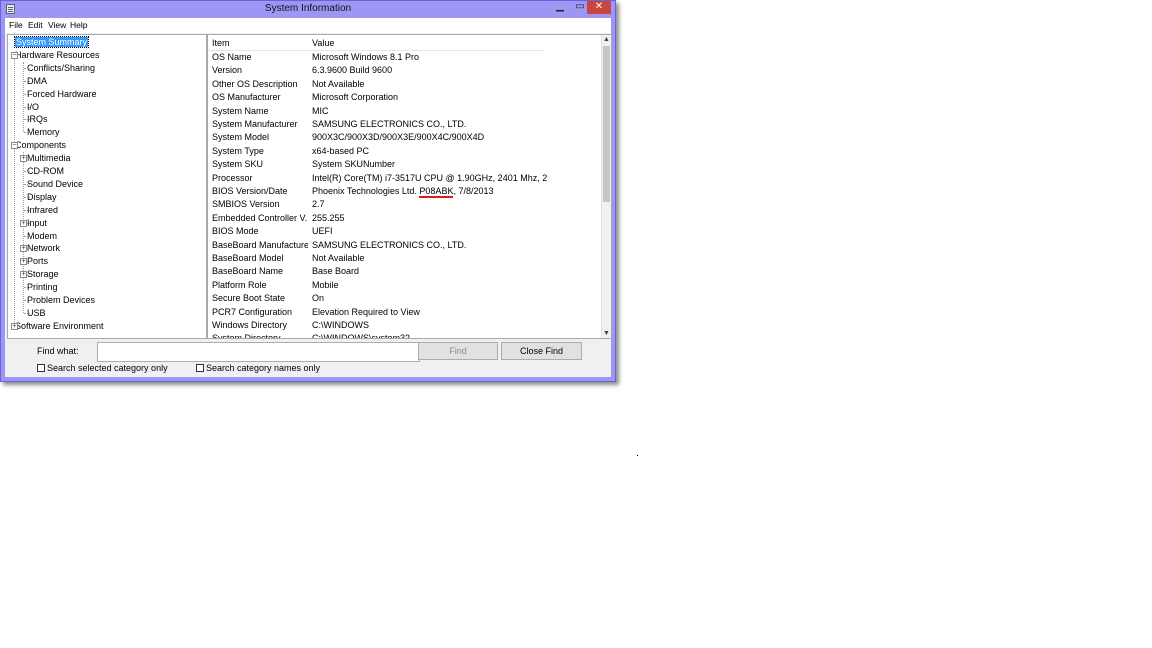  What do you see at coordinates (405, 164) in the screenshot?
I see `table-row: System SKU System SKUNumber` at bounding box center [405, 164].